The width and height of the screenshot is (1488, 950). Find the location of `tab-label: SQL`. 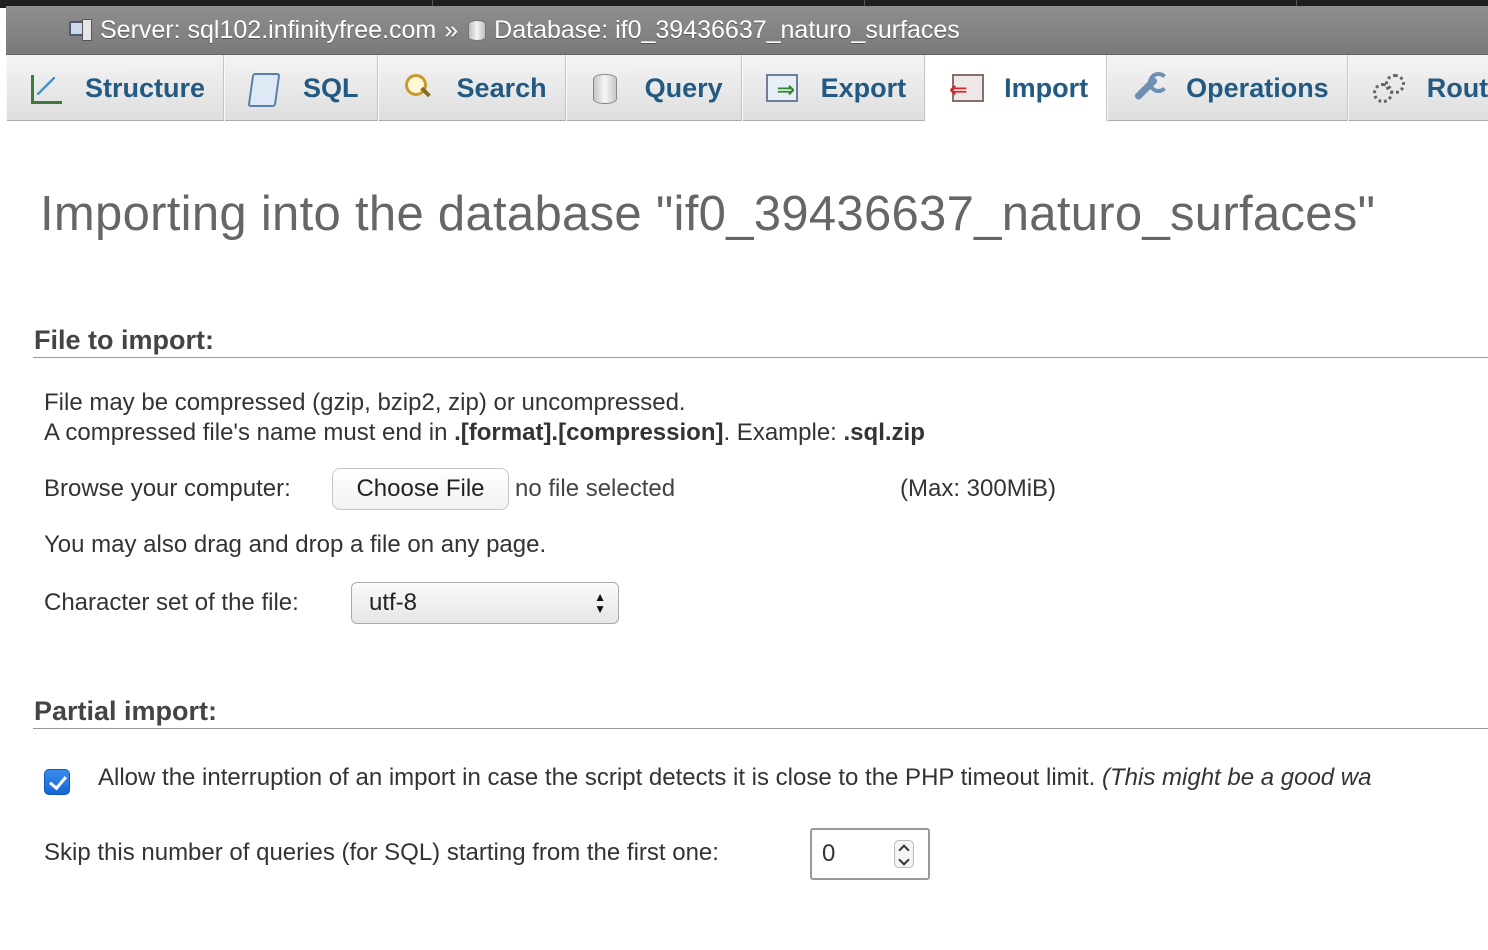

tab-label: SQL is located at coordinates (331, 87).